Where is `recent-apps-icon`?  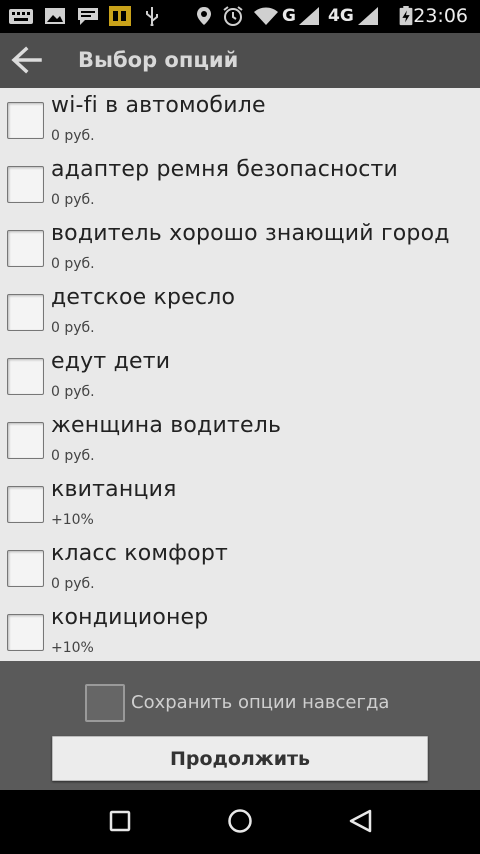 recent-apps-icon is located at coordinates (120, 821).